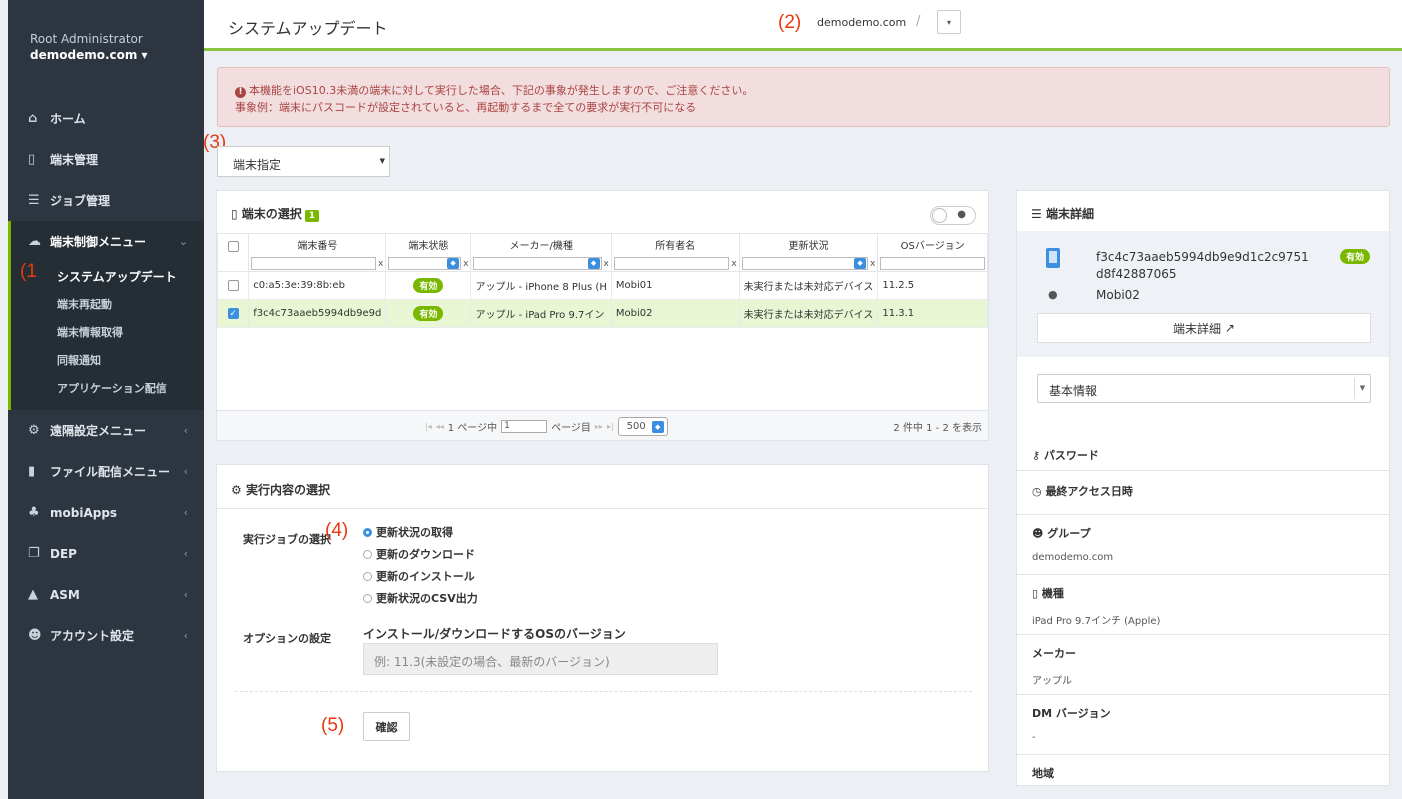  Describe the element at coordinates (1043, 773) in the screenshot. I see `prop-region: 地域` at that location.